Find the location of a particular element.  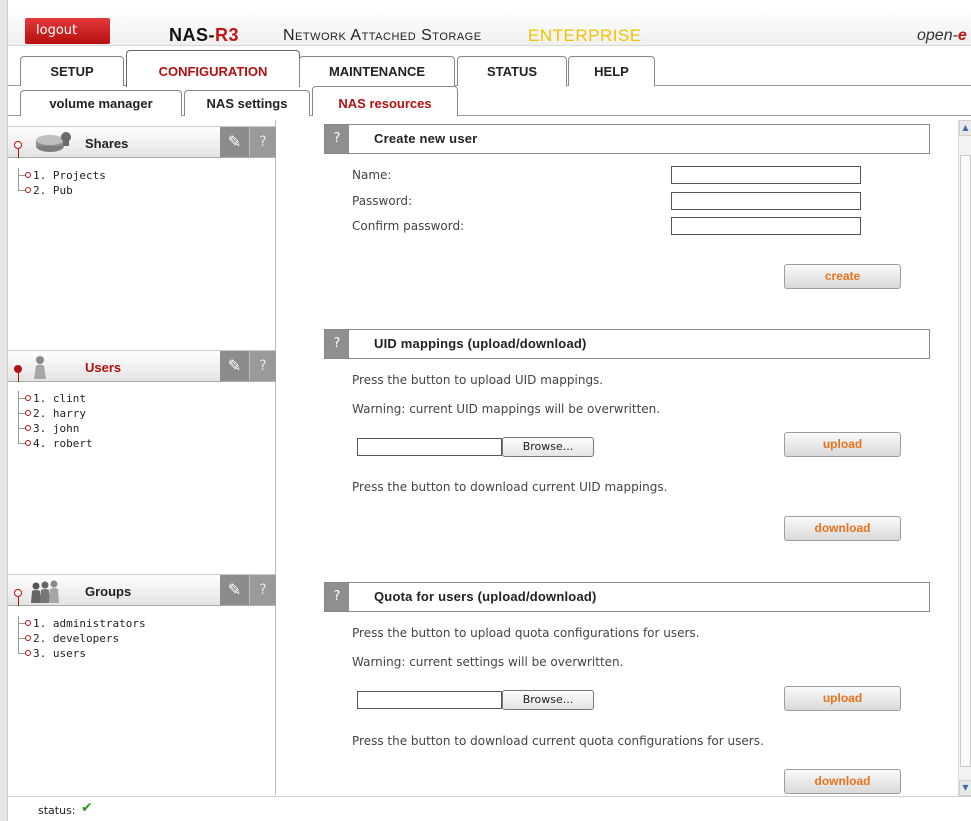

create-button: create is located at coordinates (842, 276).